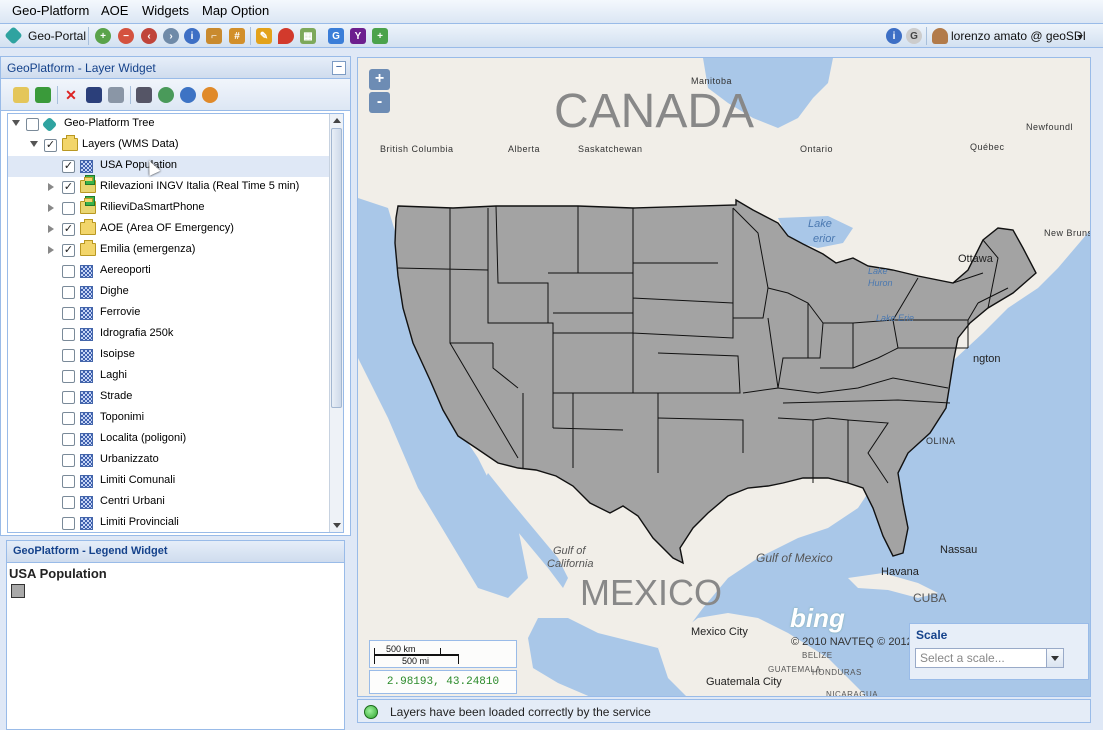 This screenshot has height=730, width=1103. I want to click on tree-node: Urbanizzato, so click(169, 460).